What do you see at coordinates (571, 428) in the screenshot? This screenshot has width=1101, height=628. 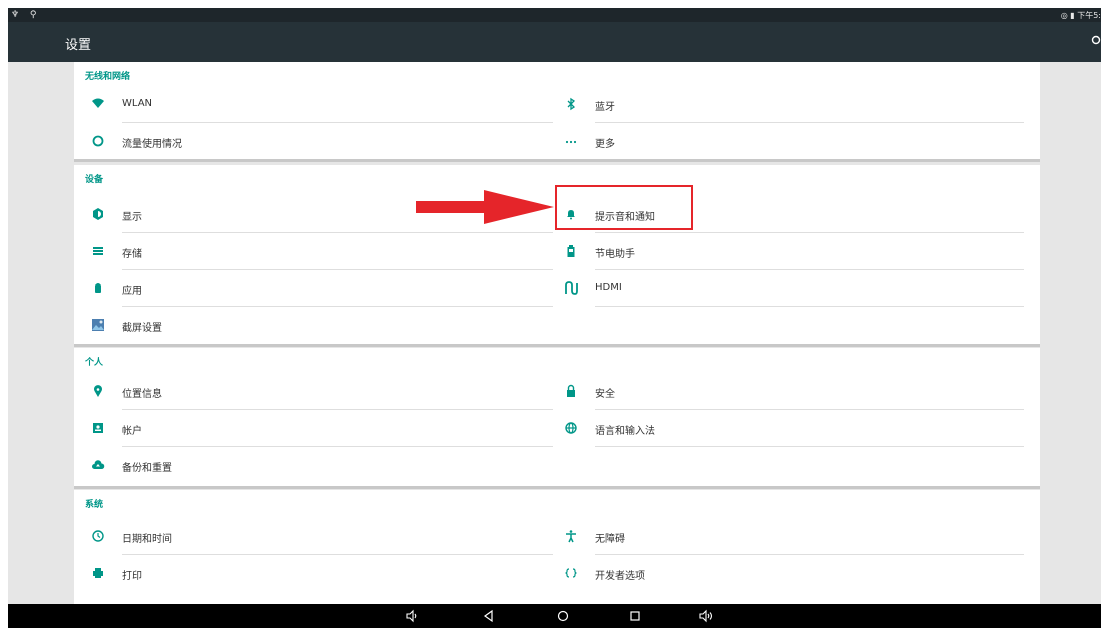 I see `globe-icon` at bounding box center [571, 428].